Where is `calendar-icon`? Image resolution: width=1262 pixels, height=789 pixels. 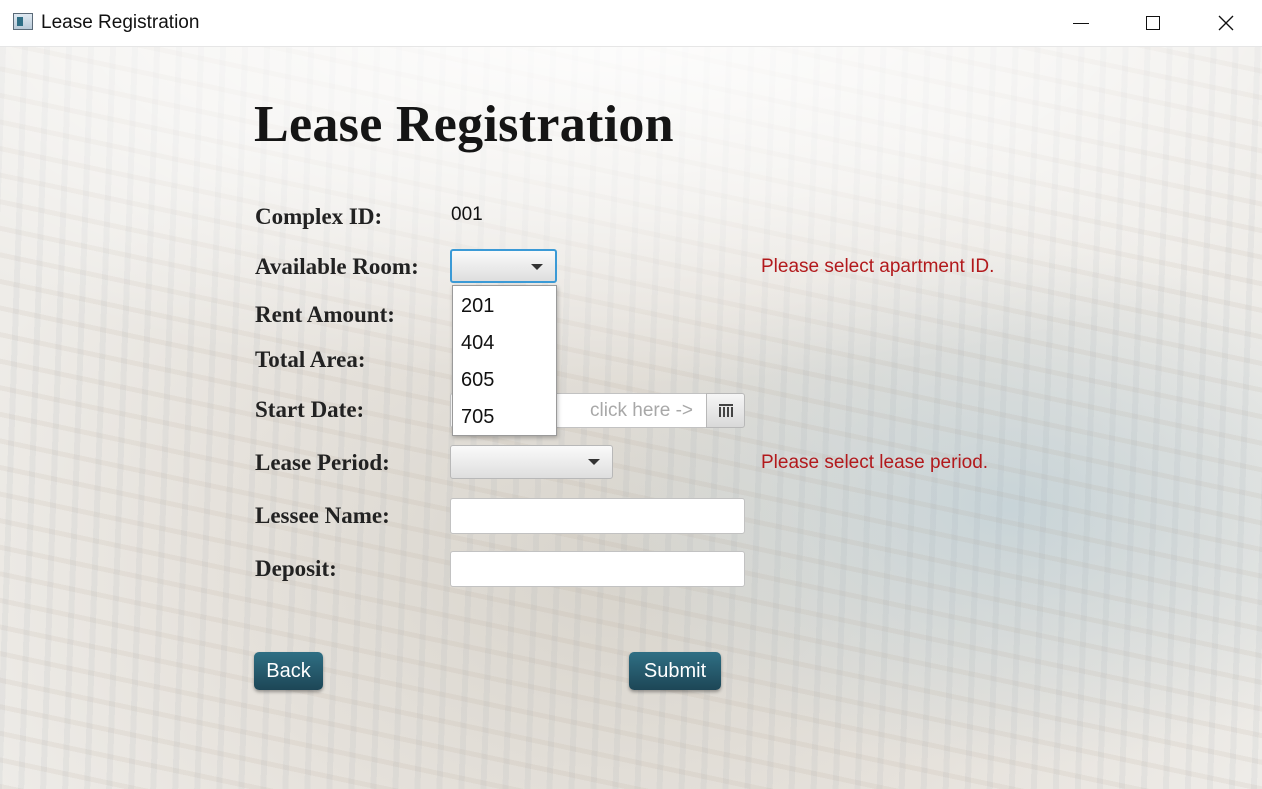 calendar-icon is located at coordinates (725, 410).